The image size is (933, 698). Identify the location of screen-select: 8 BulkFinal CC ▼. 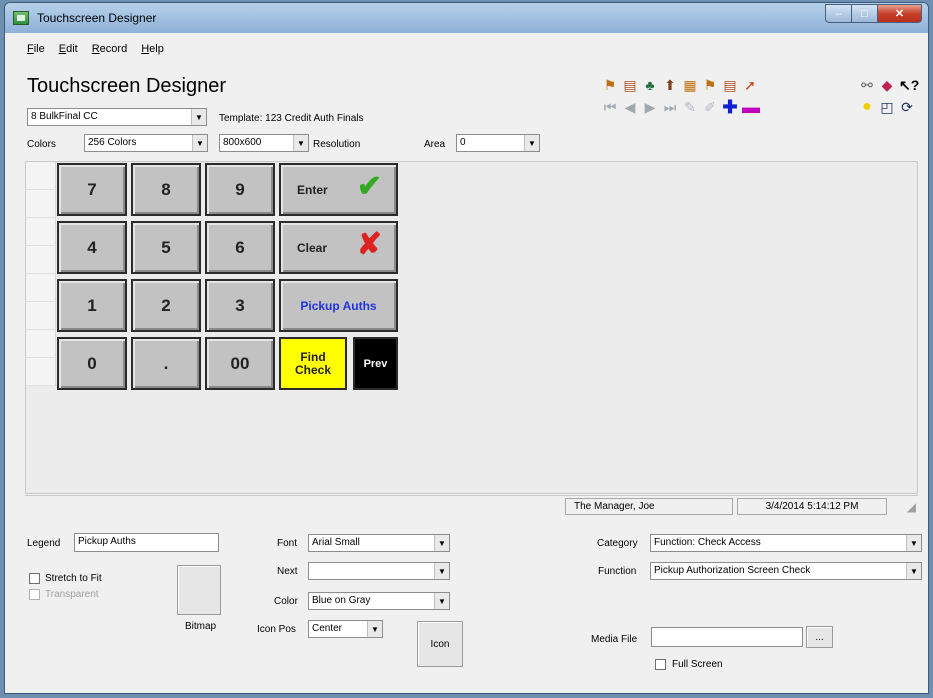
(117, 117).